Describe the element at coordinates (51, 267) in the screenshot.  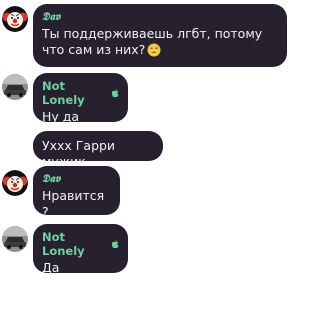
I see `message-text: Да` at that location.